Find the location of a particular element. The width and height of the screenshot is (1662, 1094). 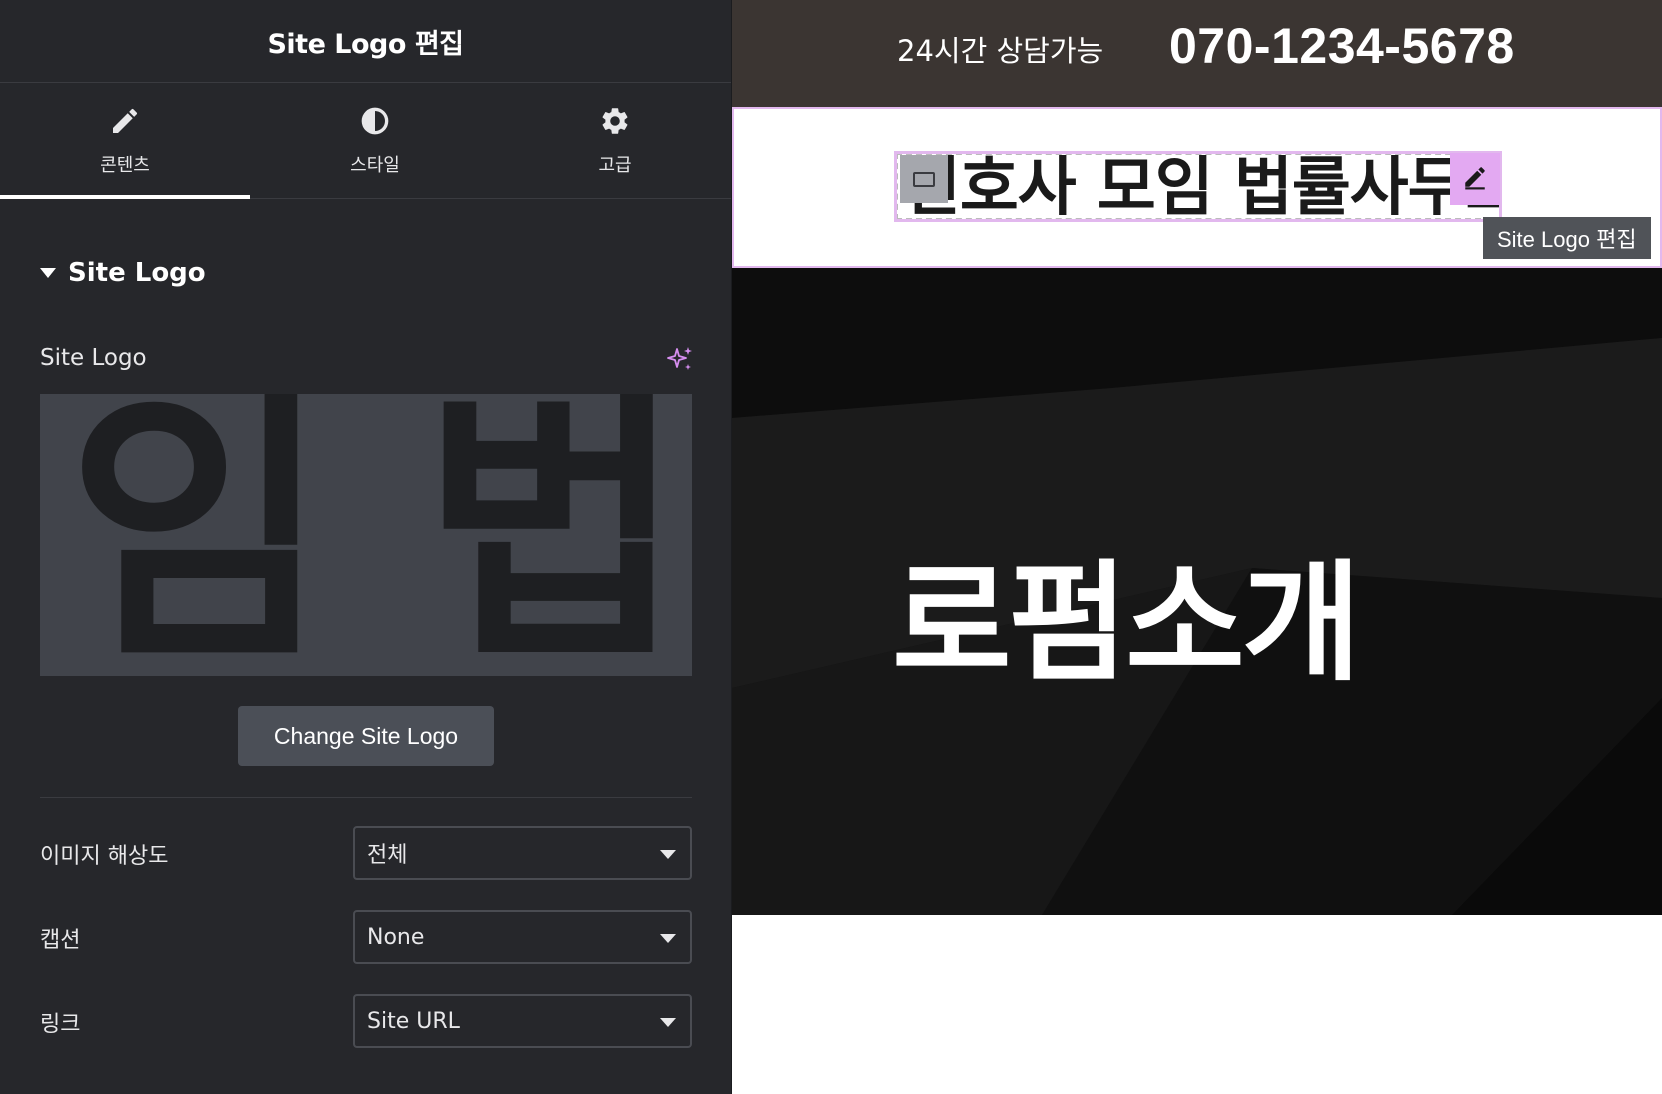

sparkle-icon is located at coordinates (680, 359).